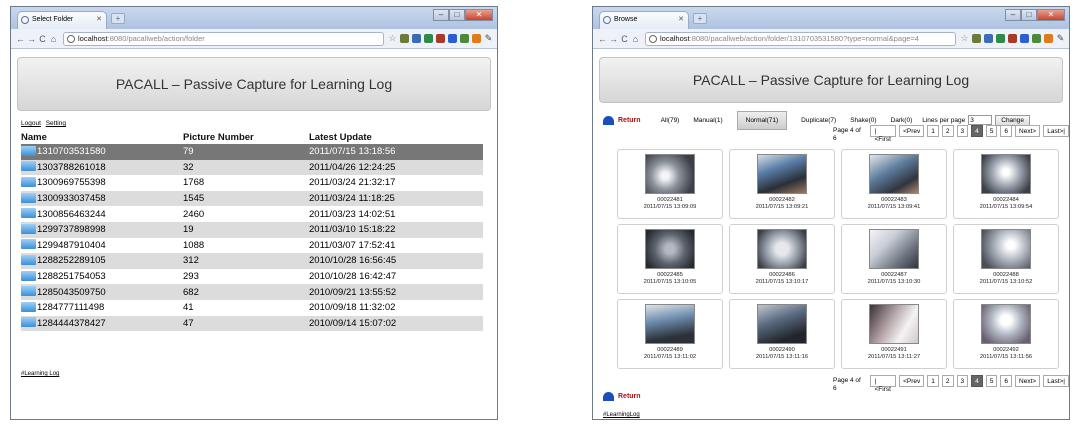 This screenshot has width=1074, height=424. What do you see at coordinates (62, 20) in the screenshot?
I see `browser-tab: Select Folder ✕` at bounding box center [62, 20].